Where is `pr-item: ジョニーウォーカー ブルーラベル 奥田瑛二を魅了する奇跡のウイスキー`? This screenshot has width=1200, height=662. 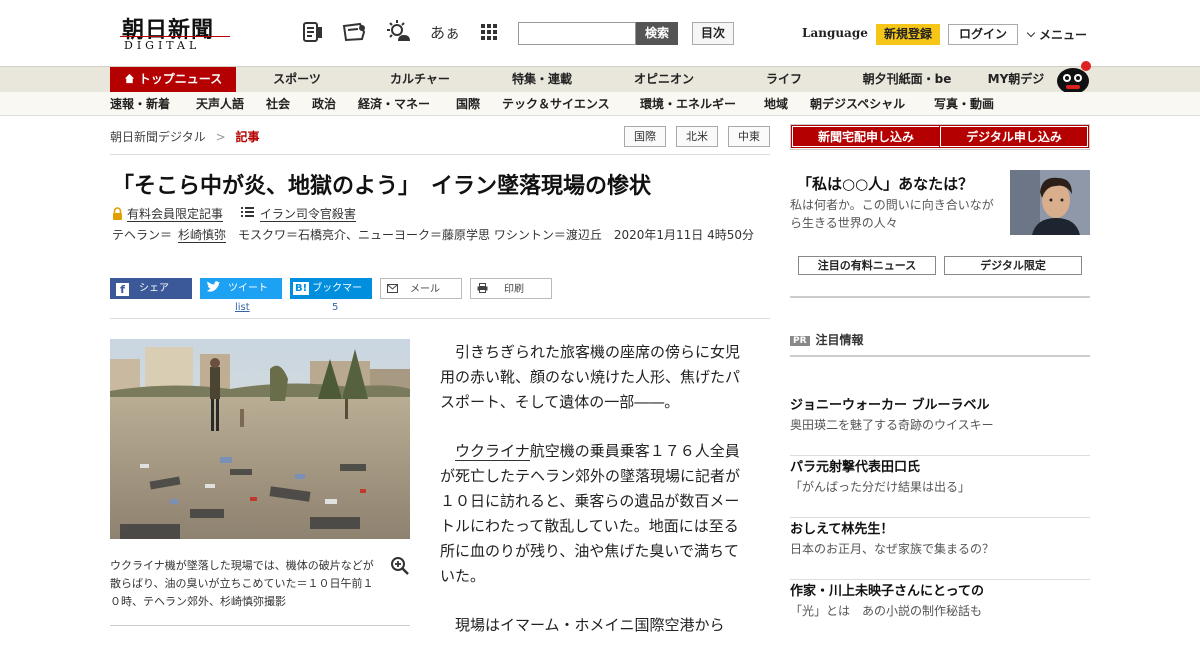 pr-item: ジョニーウォーカー ブルーラベル 奥田瑛二を魅了する奇跡のウイスキー is located at coordinates (940, 425).